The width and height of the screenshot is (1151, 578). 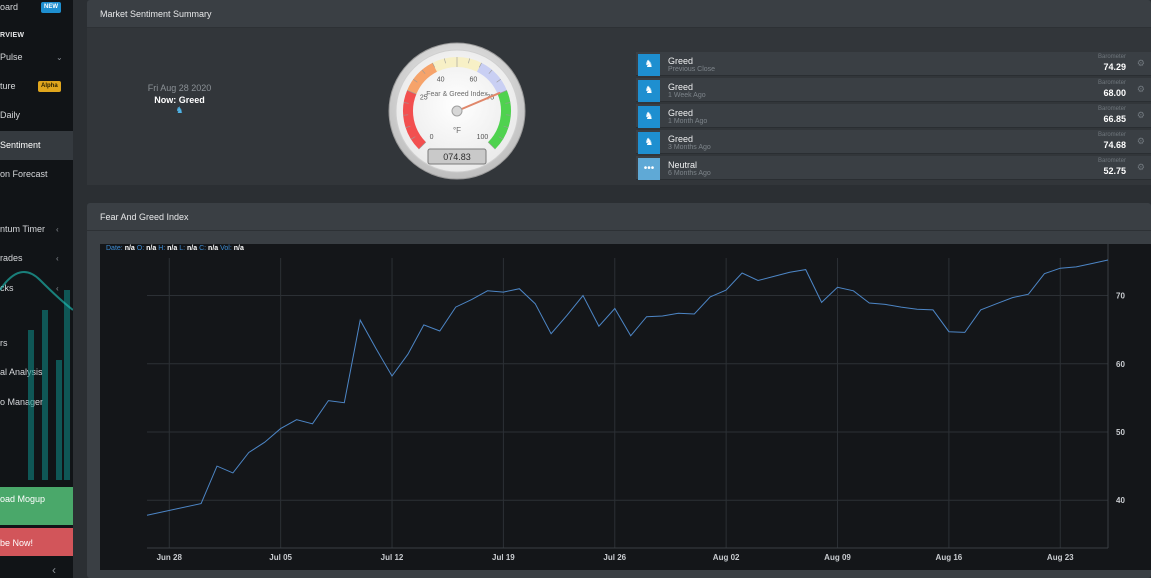 What do you see at coordinates (129, 248) in the screenshot?
I see `ohlc-date: n/a` at bounding box center [129, 248].